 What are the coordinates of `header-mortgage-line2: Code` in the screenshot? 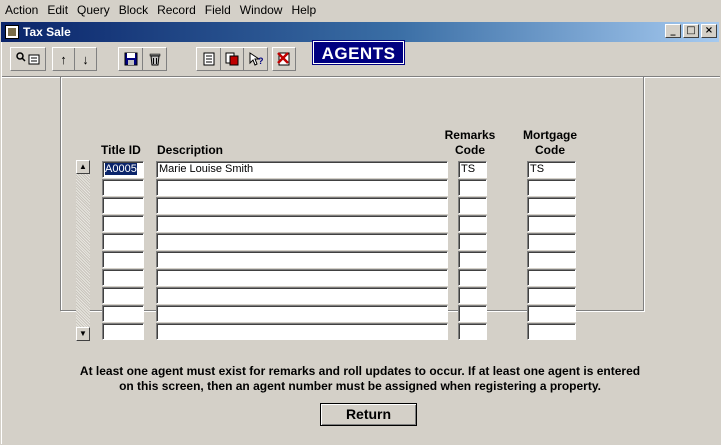 It's located at (550, 150).